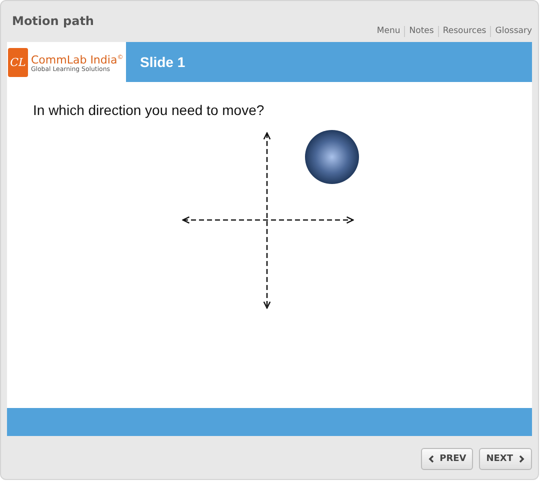 This screenshot has height=482, width=541. What do you see at coordinates (421, 31) in the screenshot?
I see `nav-link: Notes` at bounding box center [421, 31].